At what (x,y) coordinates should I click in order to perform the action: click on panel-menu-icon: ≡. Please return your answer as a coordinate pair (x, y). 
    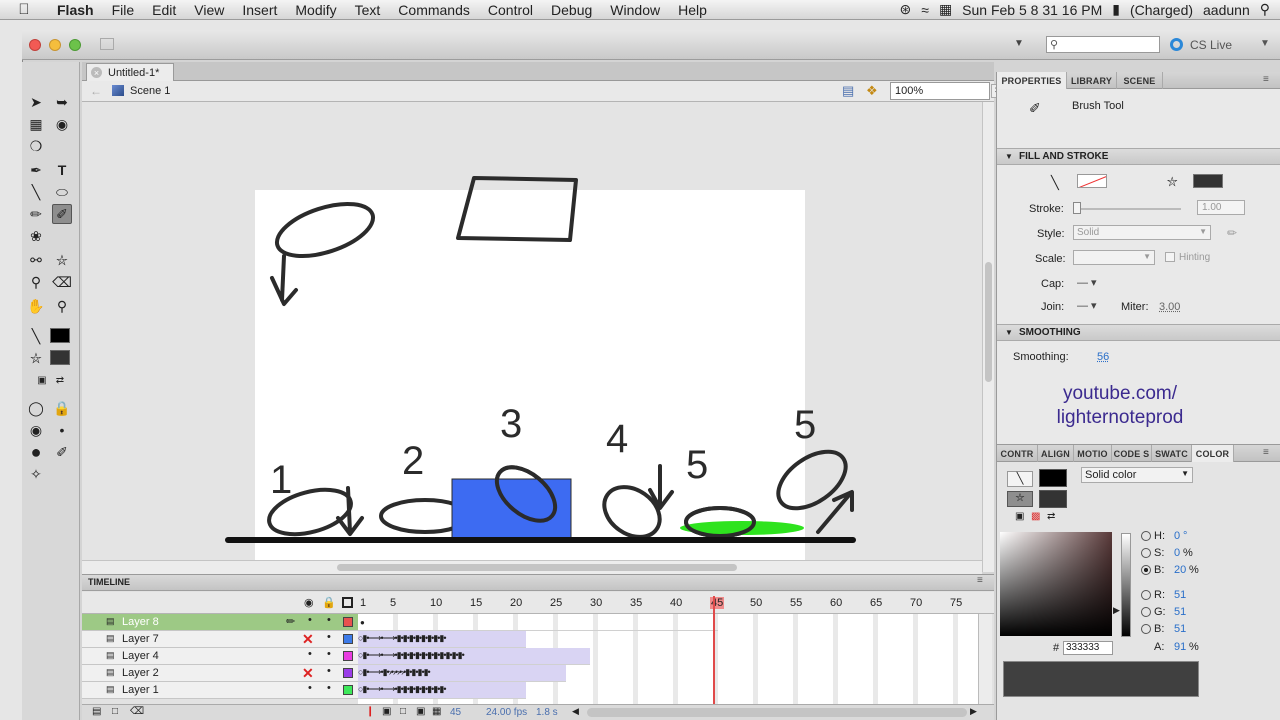
    Looking at the image, I should click on (1266, 79).